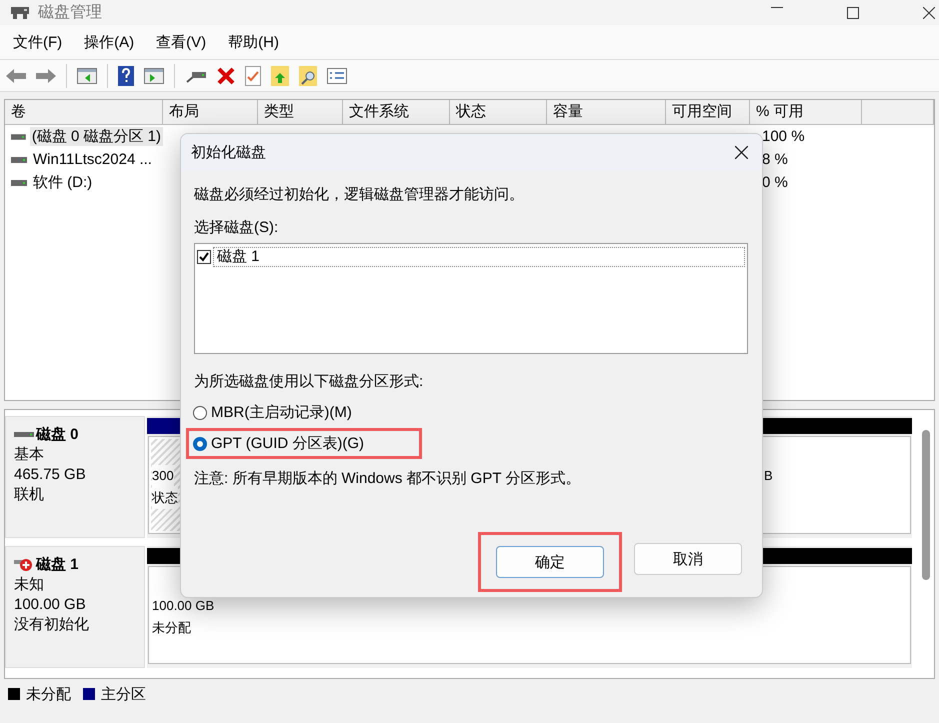 This screenshot has width=939, height=723. Describe the element at coordinates (96, 136) in the screenshot. I see `volume-name: (磁盘 0 磁盘分区 1)` at that location.